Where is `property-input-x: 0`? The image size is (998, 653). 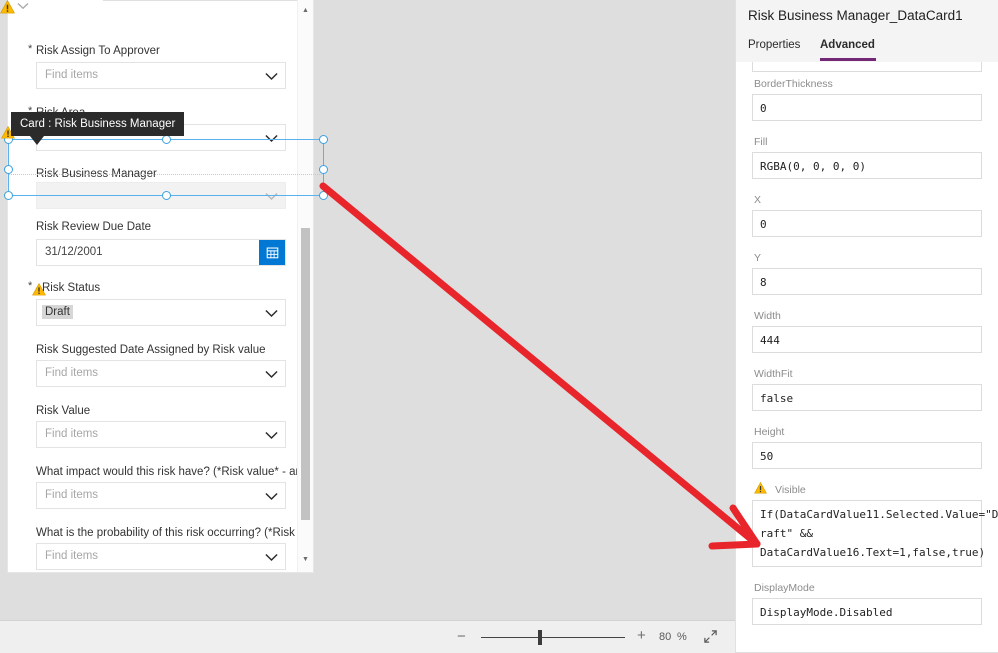 property-input-x: 0 is located at coordinates (867, 223).